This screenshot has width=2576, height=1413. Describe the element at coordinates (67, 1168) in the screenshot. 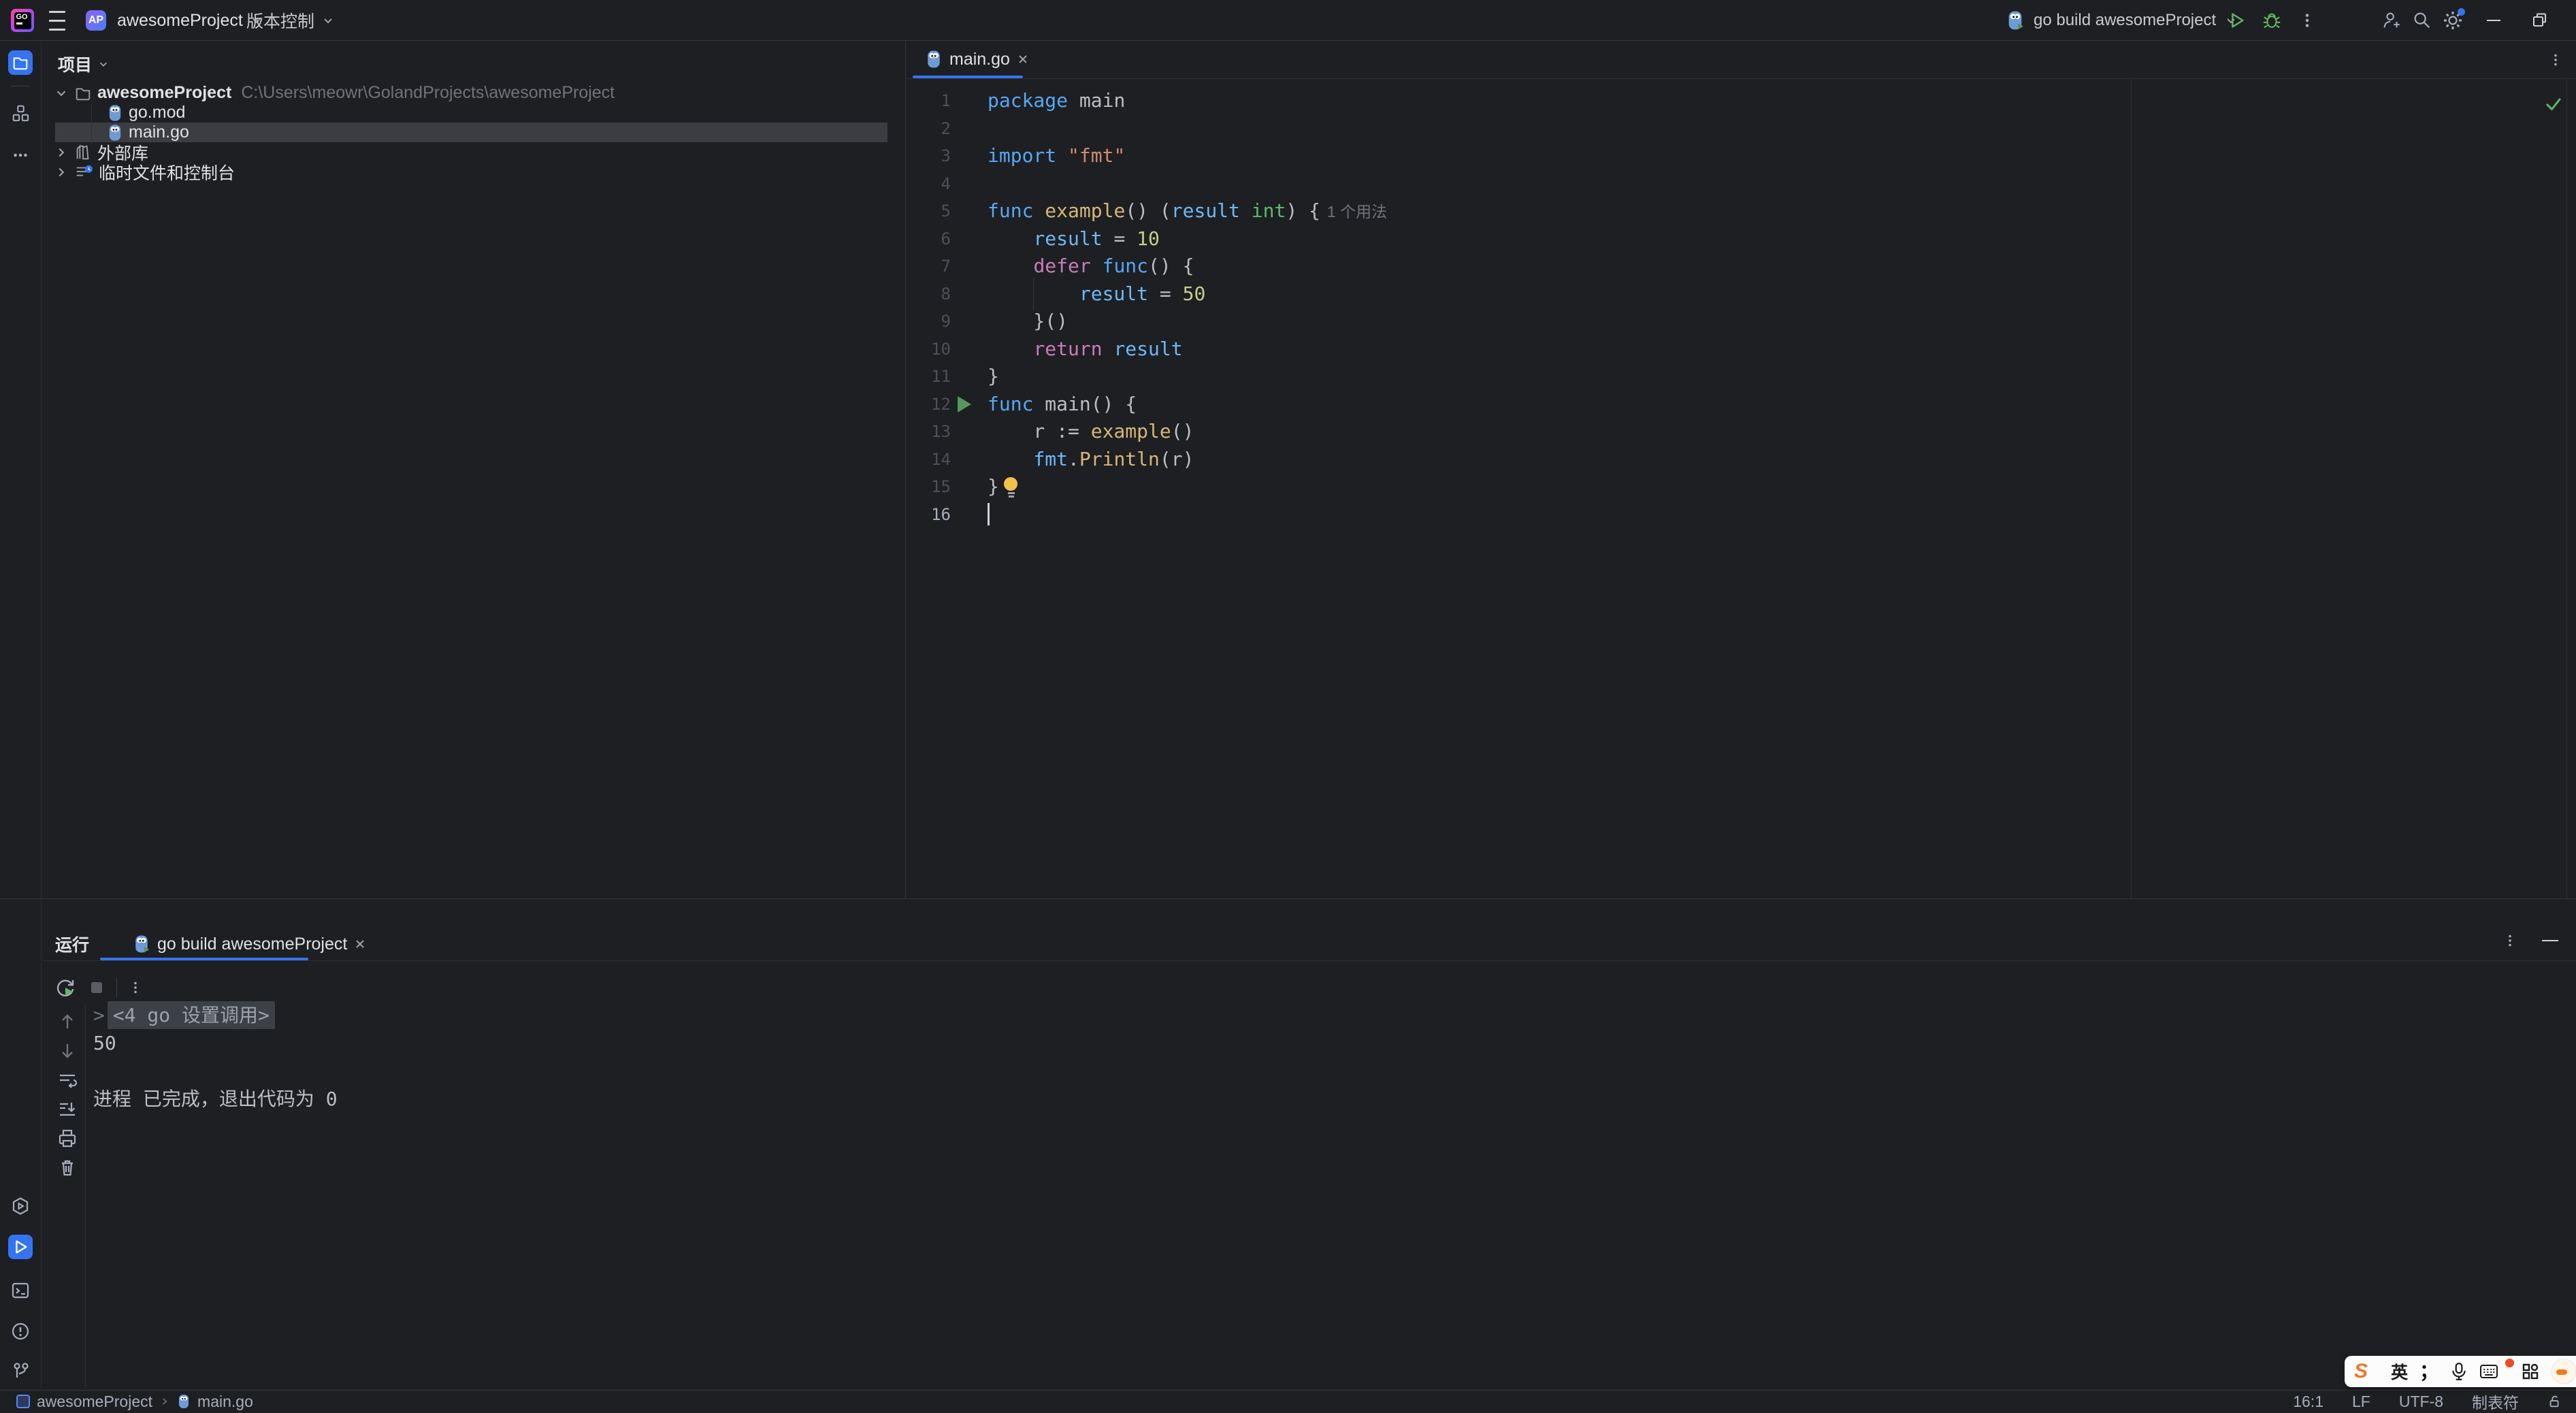

I see `clear-console-button` at that location.